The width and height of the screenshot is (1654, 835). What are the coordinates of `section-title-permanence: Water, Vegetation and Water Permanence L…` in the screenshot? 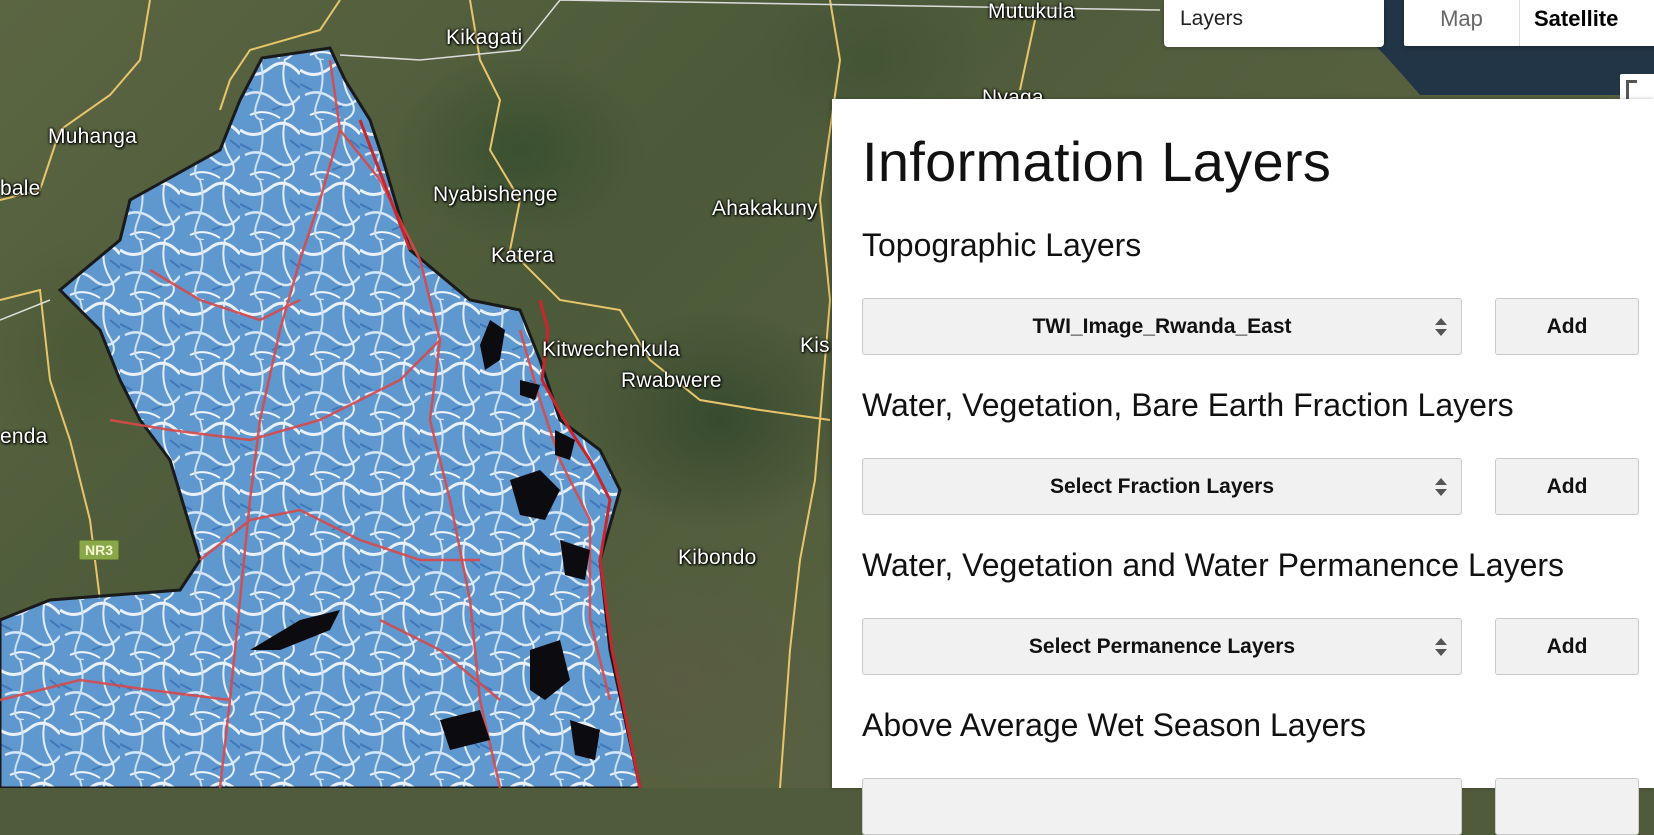 It's located at (1213, 565).